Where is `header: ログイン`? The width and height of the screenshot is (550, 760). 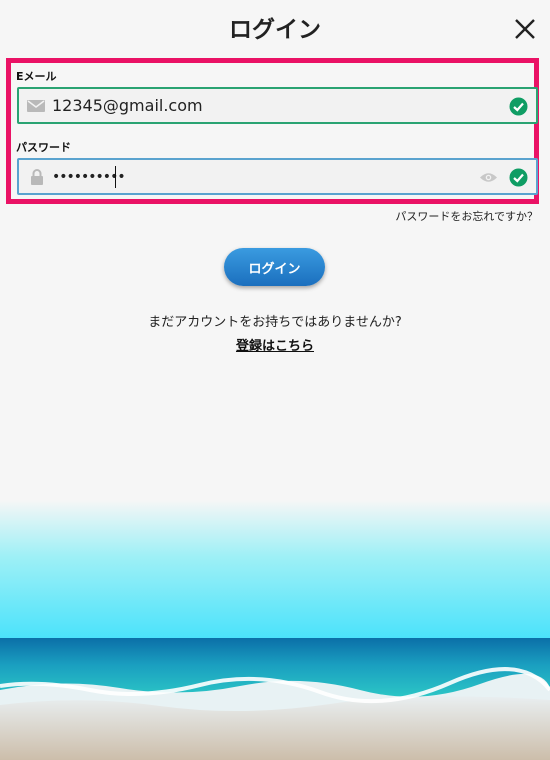
header: ログイン is located at coordinates (275, 29).